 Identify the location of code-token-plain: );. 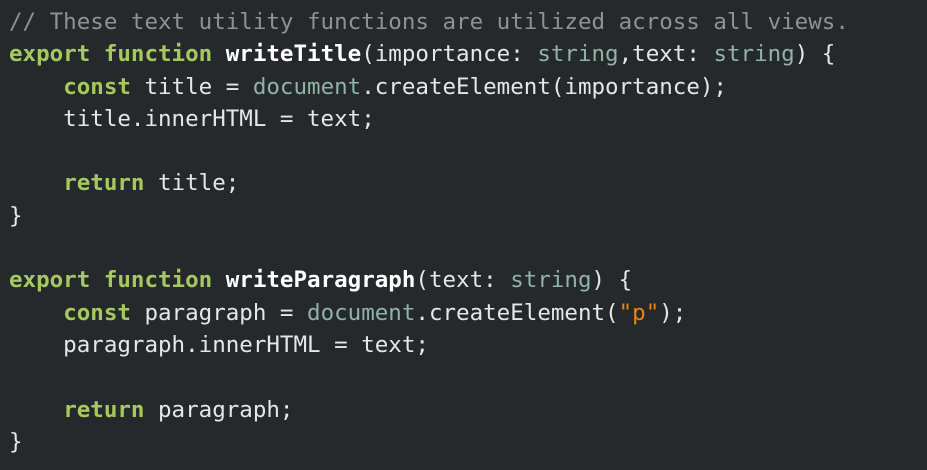
(673, 312).